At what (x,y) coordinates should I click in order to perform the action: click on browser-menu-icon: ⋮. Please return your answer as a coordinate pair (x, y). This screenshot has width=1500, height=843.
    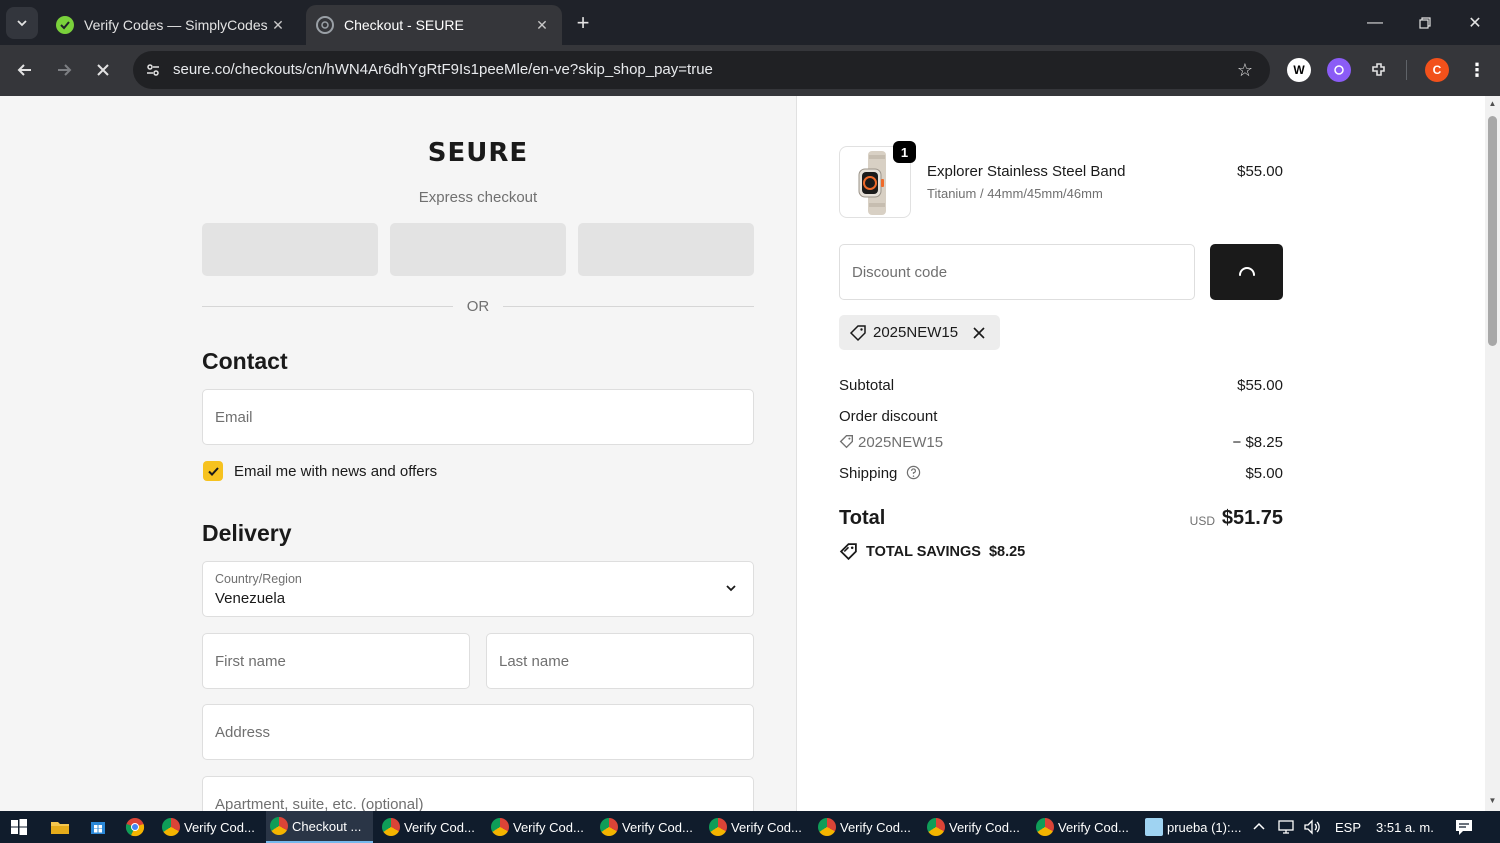
    Looking at the image, I should click on (1477, 70).